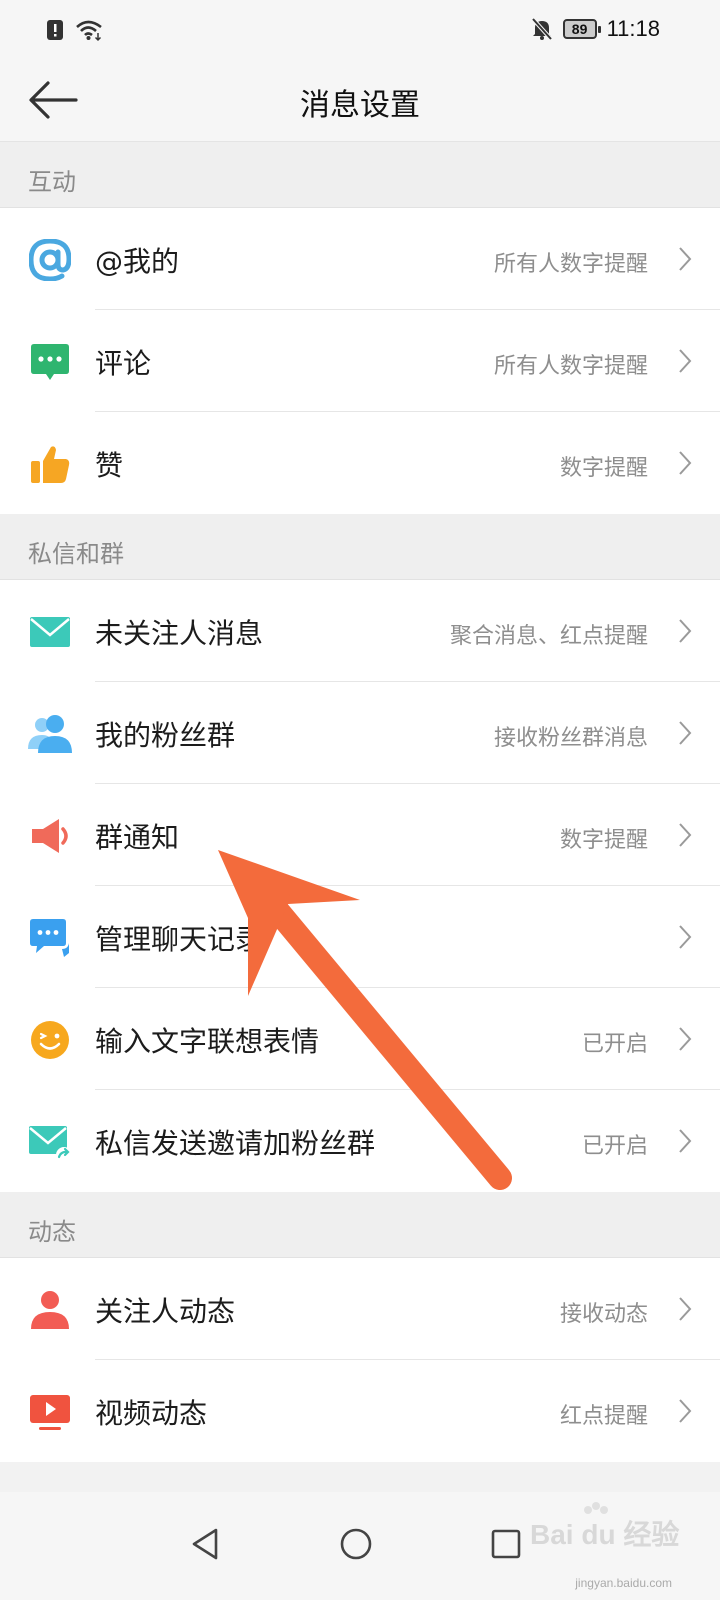  What do you see at coordinates (360, 1039) in the screenshot?
I see `row-emoji-suggestions: 输入文字联想表情 已开启` at bounding box center [360, 1039].